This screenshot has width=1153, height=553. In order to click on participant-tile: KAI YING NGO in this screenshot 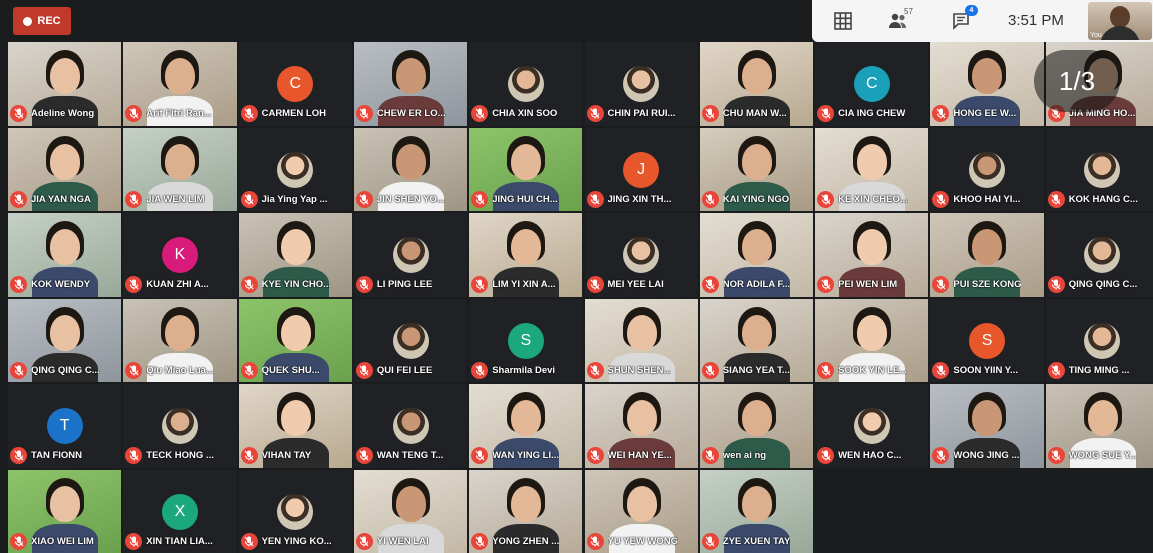, I will do `click(756, 169)`.